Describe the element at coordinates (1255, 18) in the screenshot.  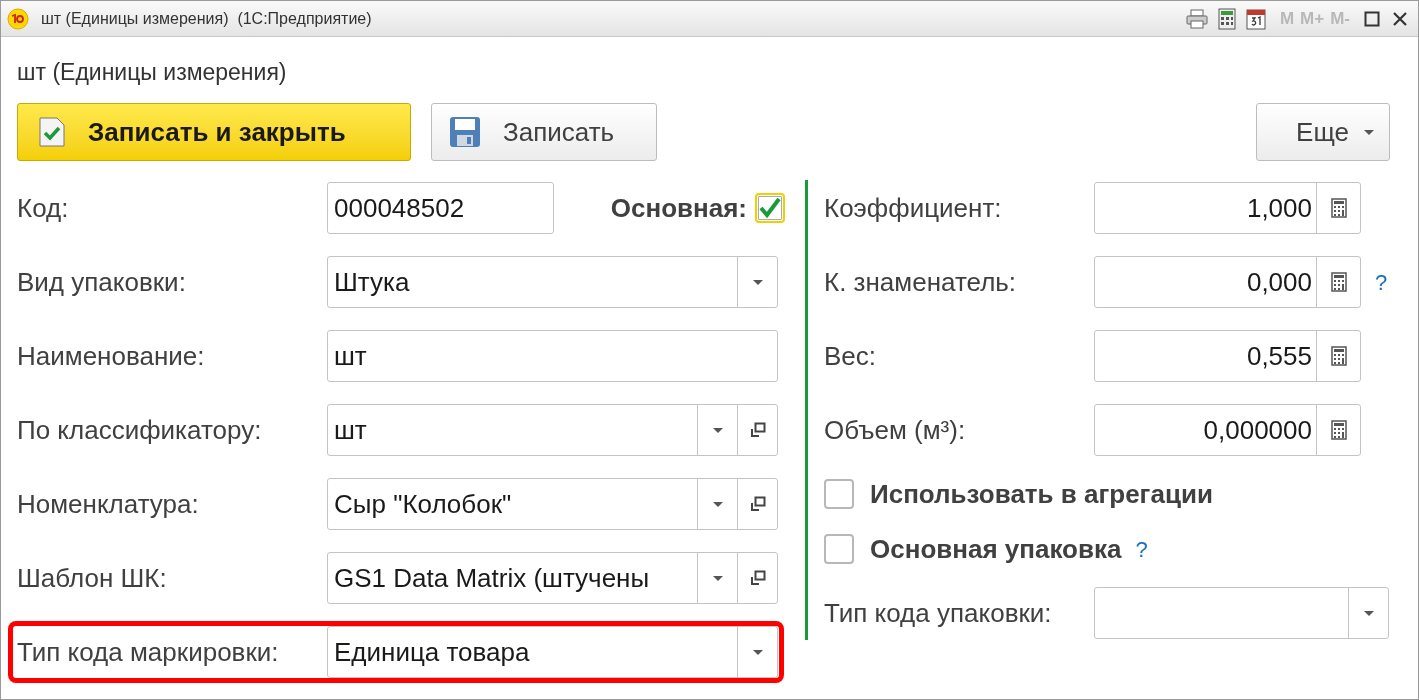
I see `calendar-icon` at that location.